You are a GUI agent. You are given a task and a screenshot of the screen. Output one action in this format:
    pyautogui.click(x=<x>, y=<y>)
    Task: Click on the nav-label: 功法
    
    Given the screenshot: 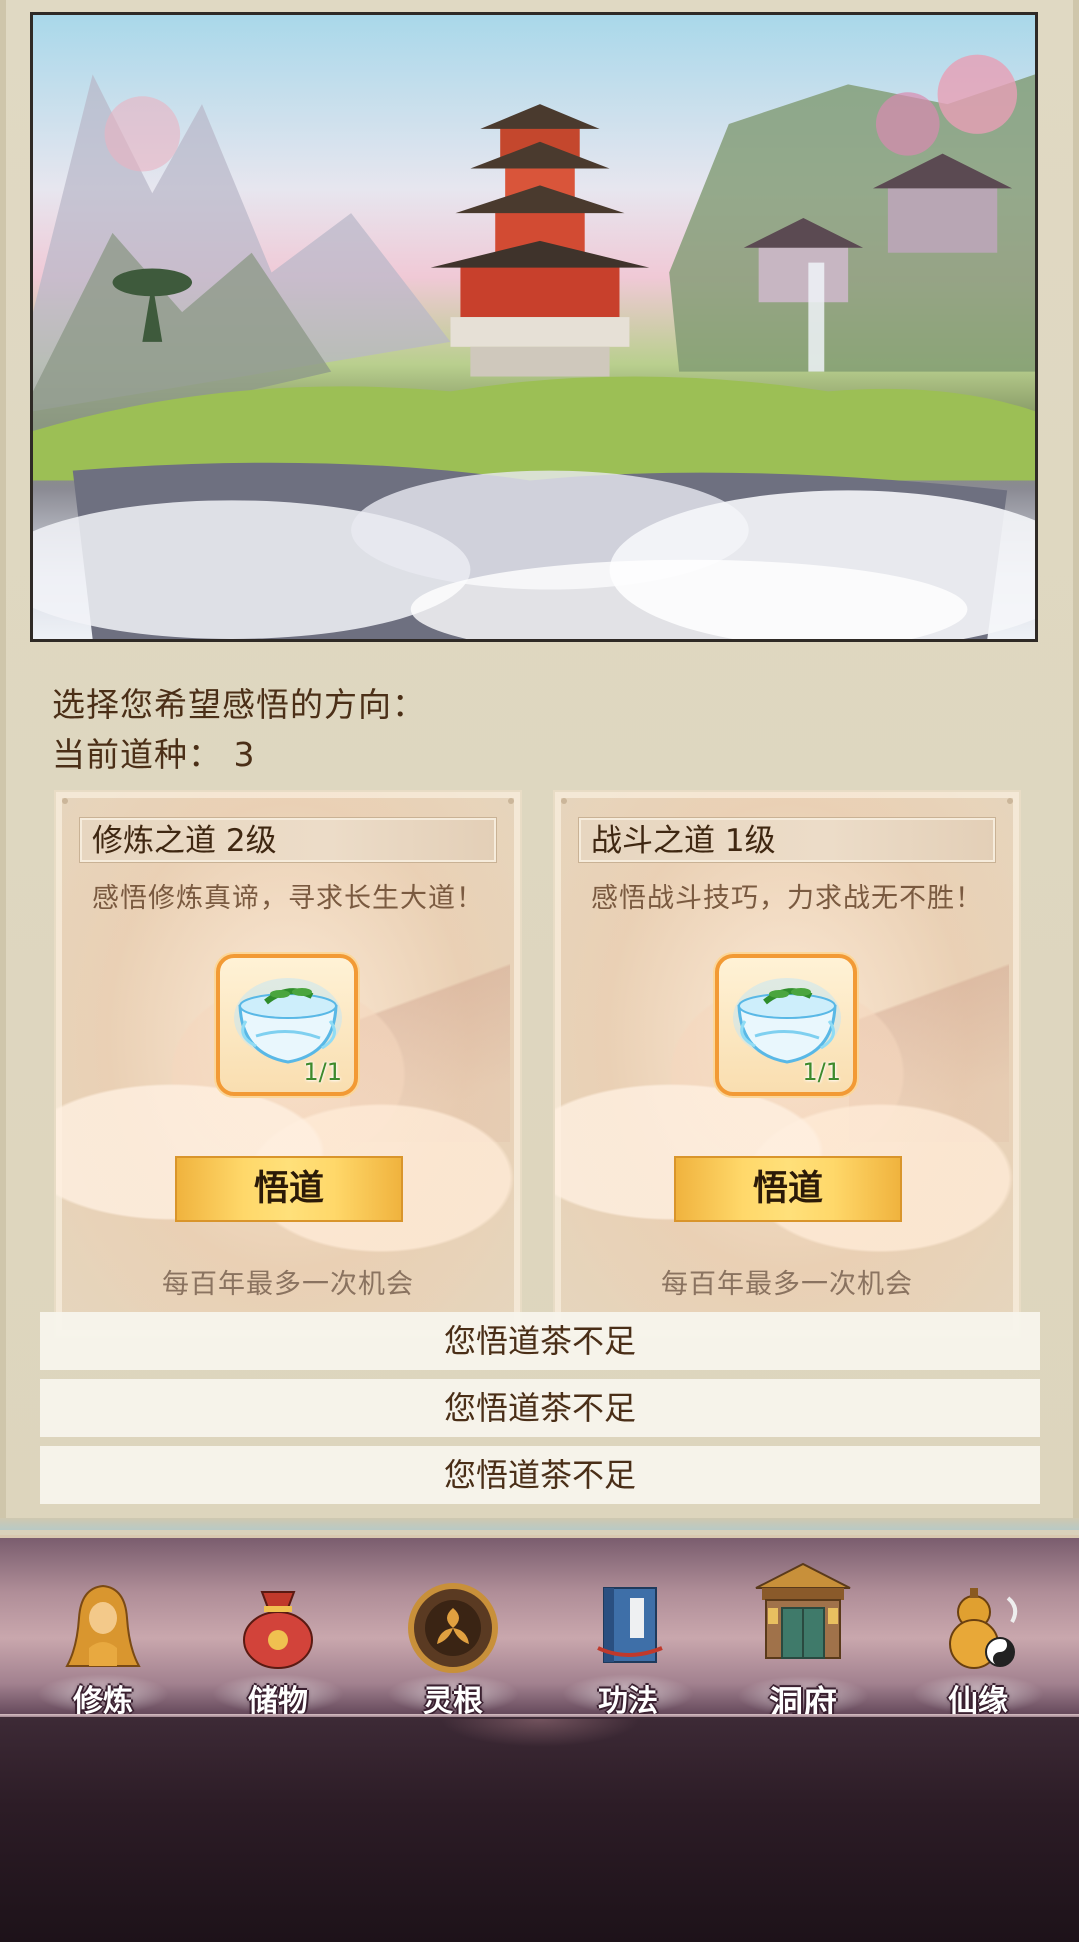 What is the action you would take?
    pyautogui.click(x=628, y=1701)
    